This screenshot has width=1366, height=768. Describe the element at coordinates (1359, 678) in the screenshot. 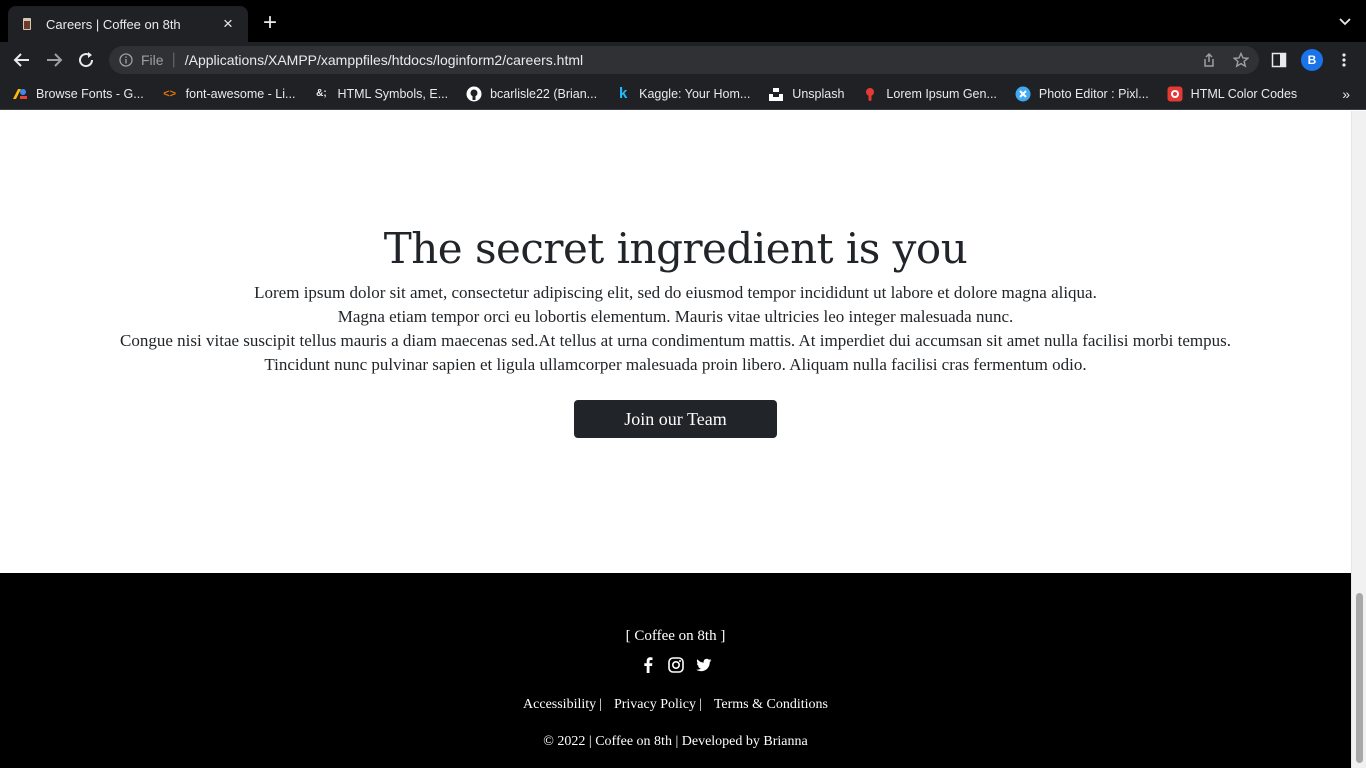

I see `scrollbar-thumb` at that location.